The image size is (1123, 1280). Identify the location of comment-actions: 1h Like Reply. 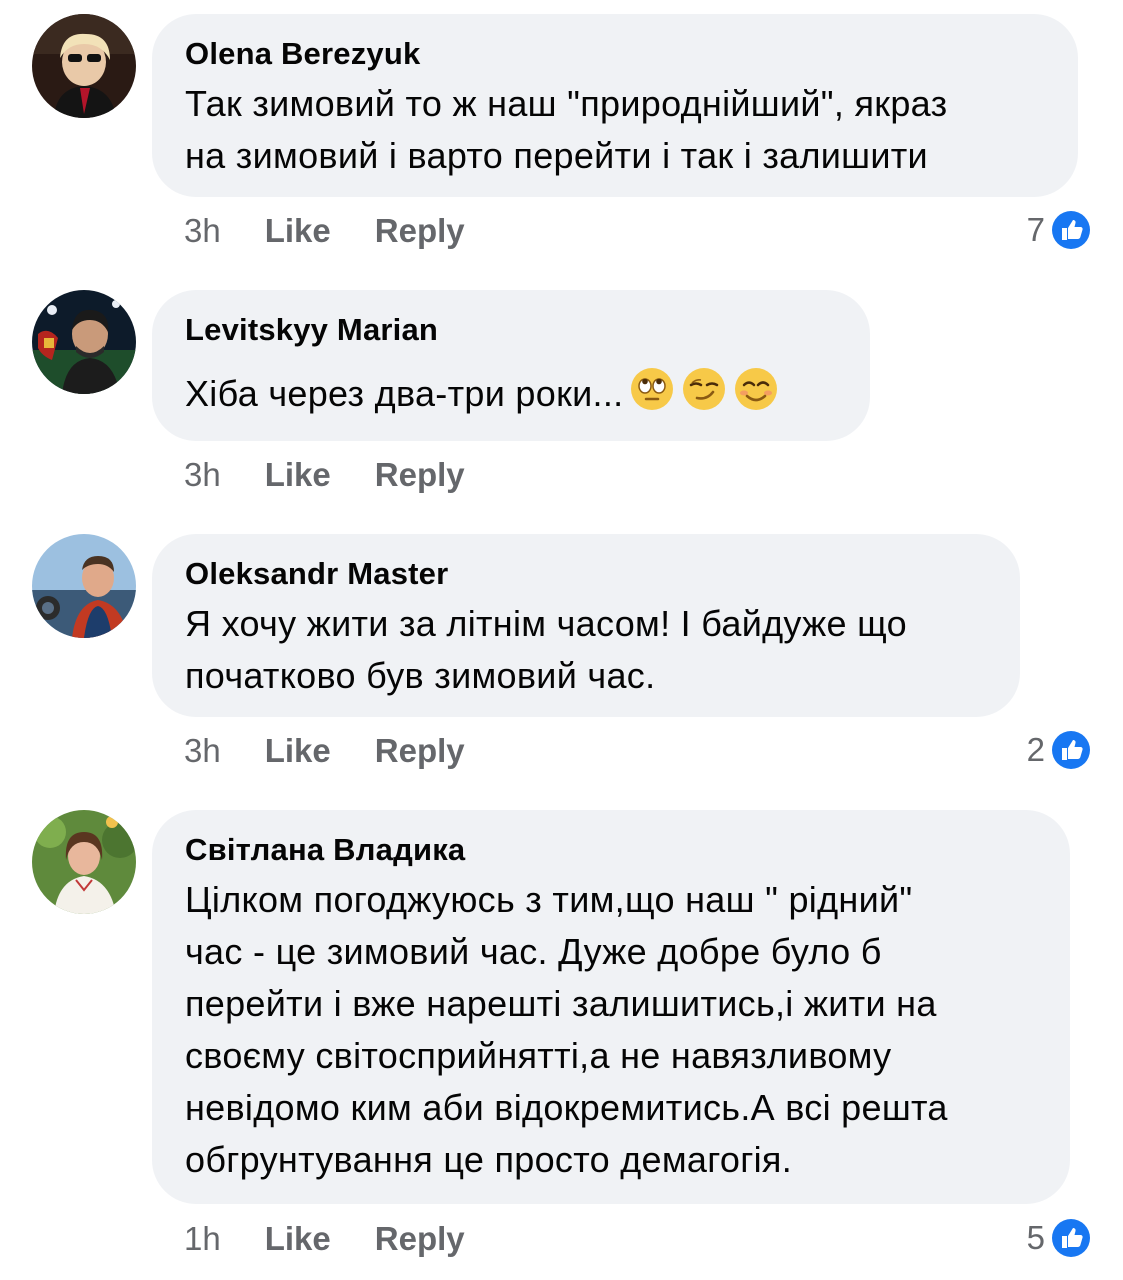
(324, 1239).